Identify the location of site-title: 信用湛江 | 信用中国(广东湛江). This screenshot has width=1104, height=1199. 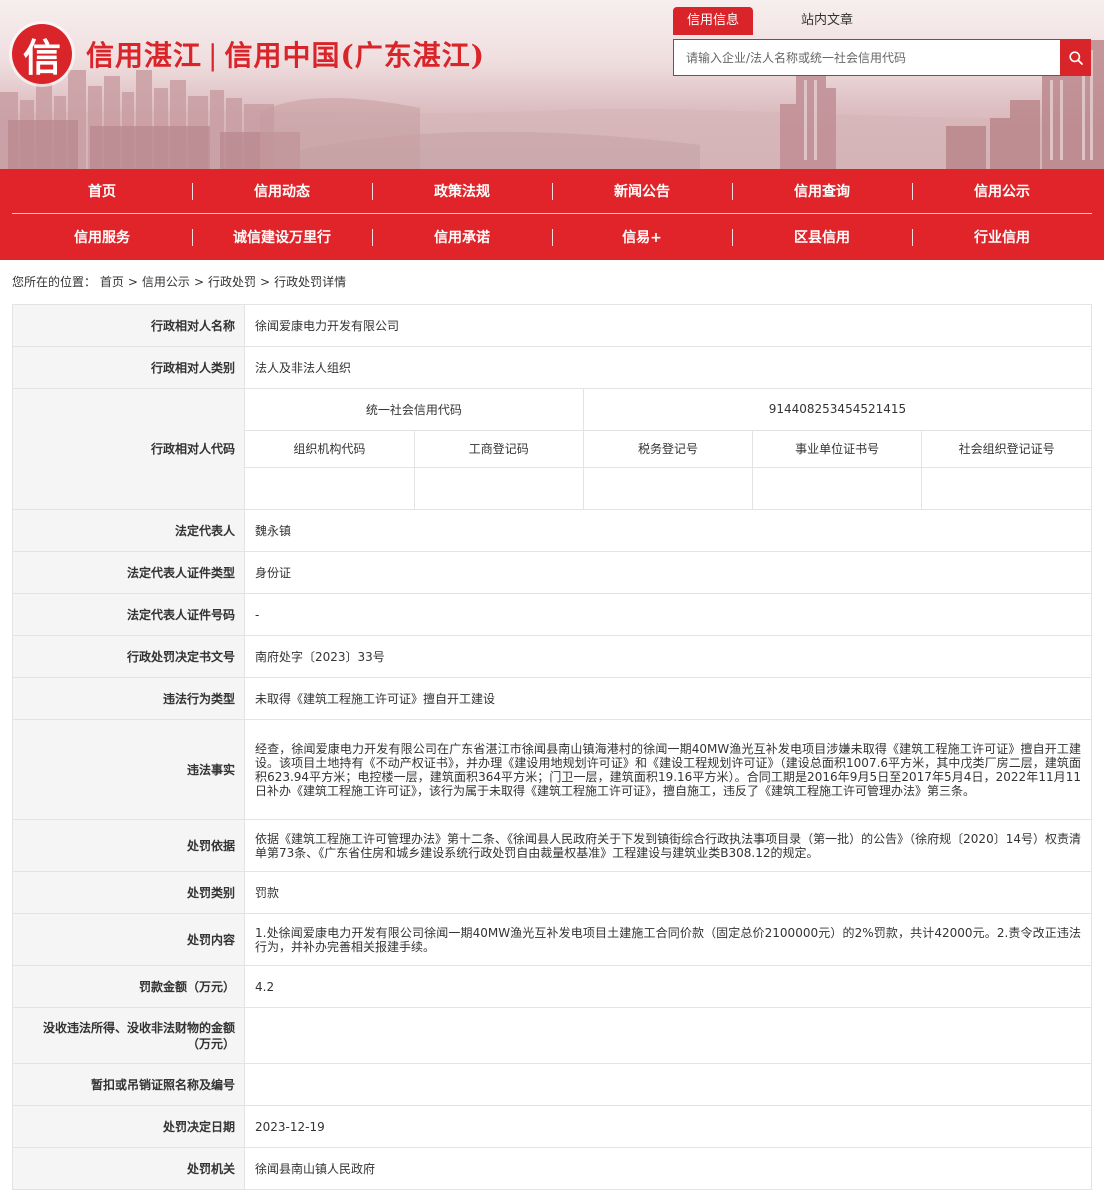
(285, 54).